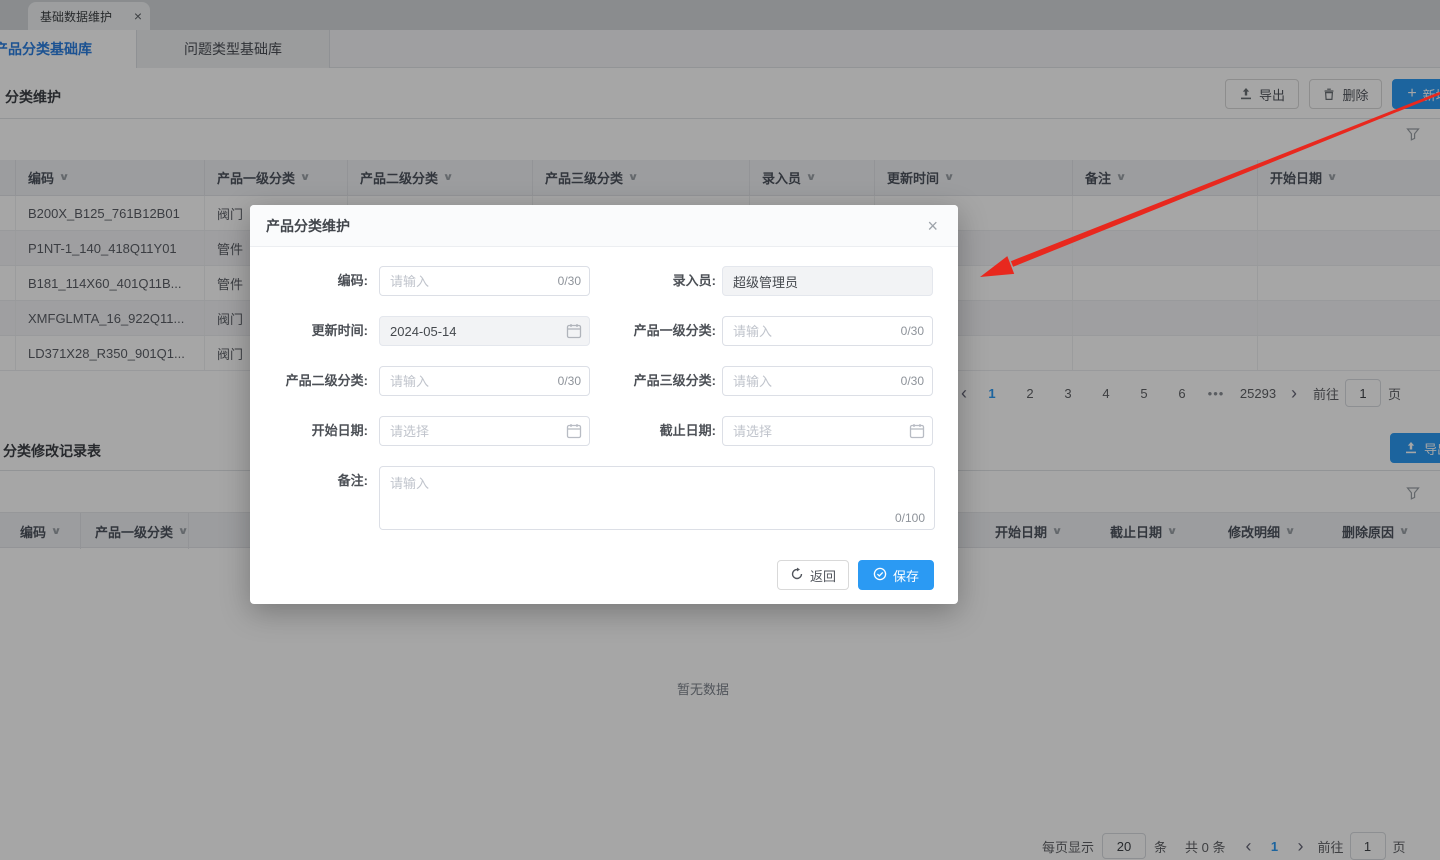 The width and height of the screenshot is (1440, 860). I want to click on remark-field: 0/100, so click(657, 498).